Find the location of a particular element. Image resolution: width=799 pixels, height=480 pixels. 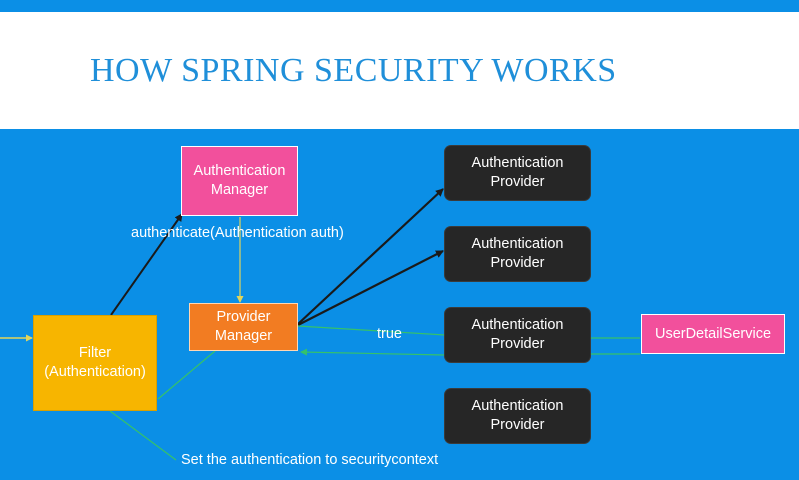

authentication-manager-box: Authentication Manager is located at coordinates (239, 181).